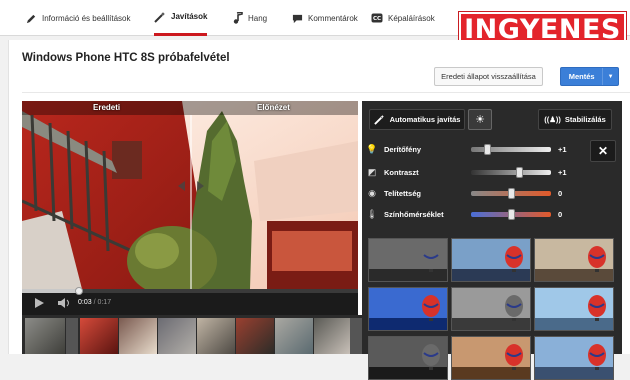  I want to click on tab-annotations: Kommentárok, so click(325, 18).